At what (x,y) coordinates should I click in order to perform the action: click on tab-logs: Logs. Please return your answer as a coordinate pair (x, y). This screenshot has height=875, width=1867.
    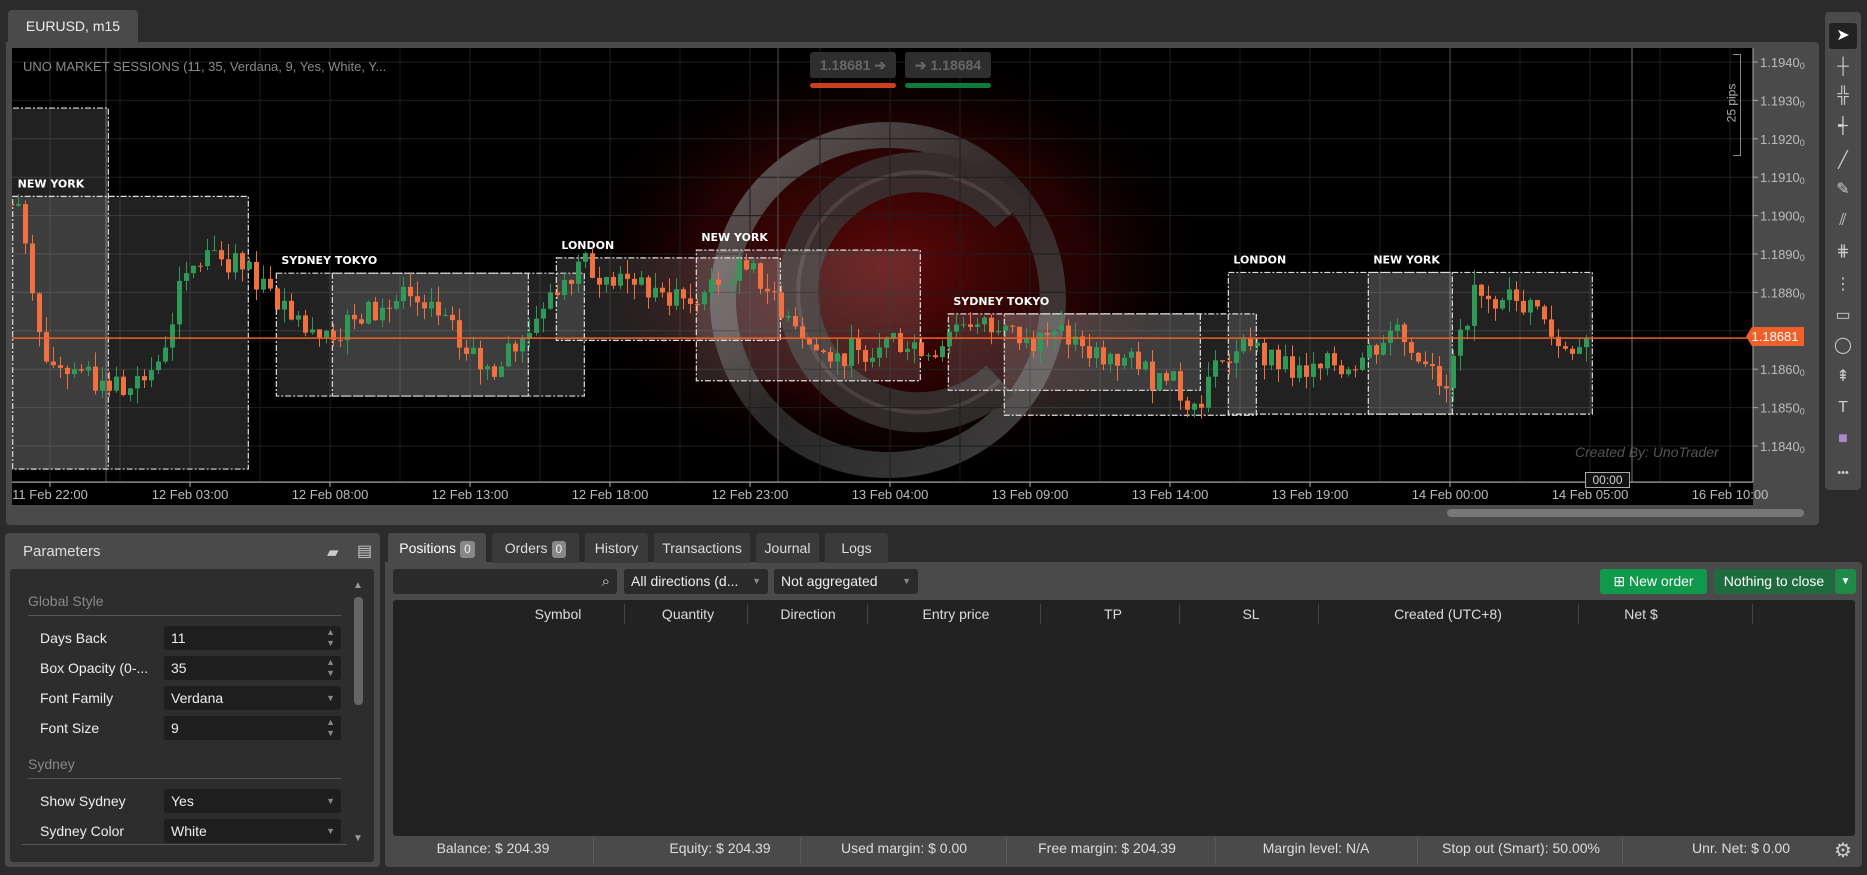
    Looking at the image, I should click on (856, 548).